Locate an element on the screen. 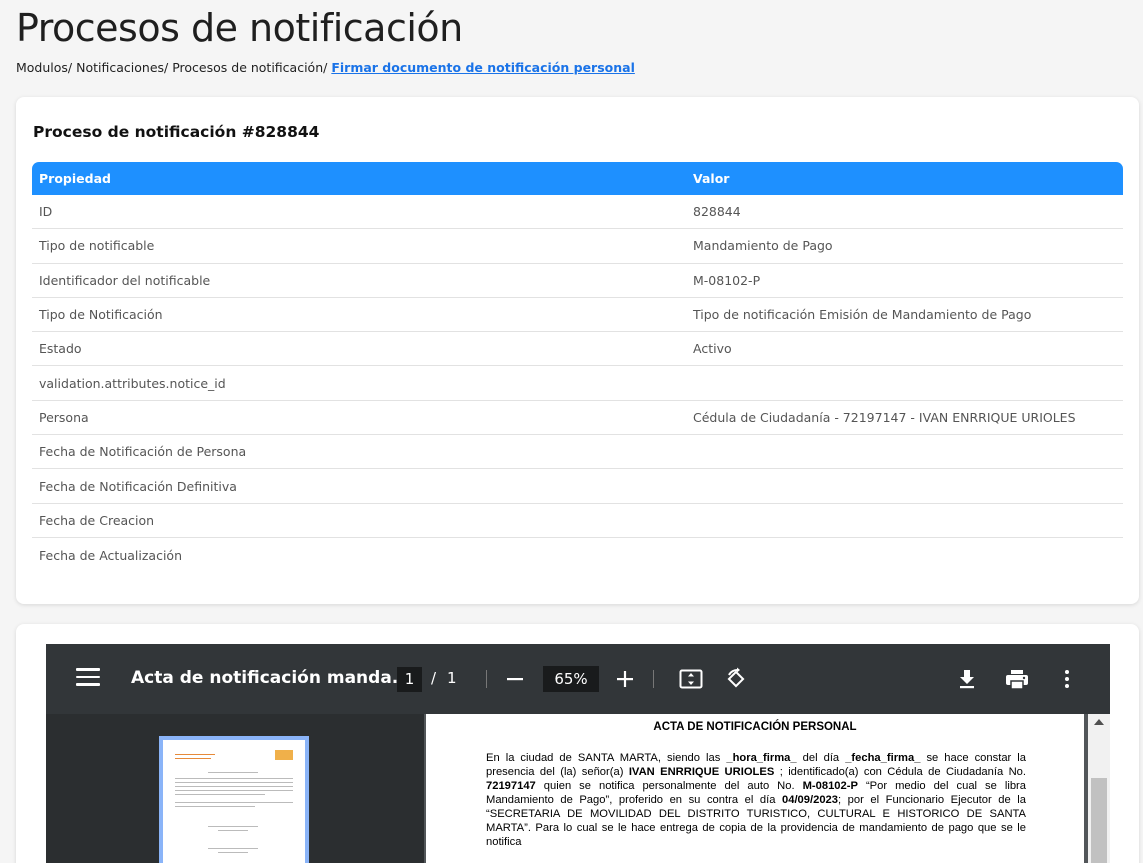 The image size is (1143, 863). print-icon is located at coordinates (1017, 681).